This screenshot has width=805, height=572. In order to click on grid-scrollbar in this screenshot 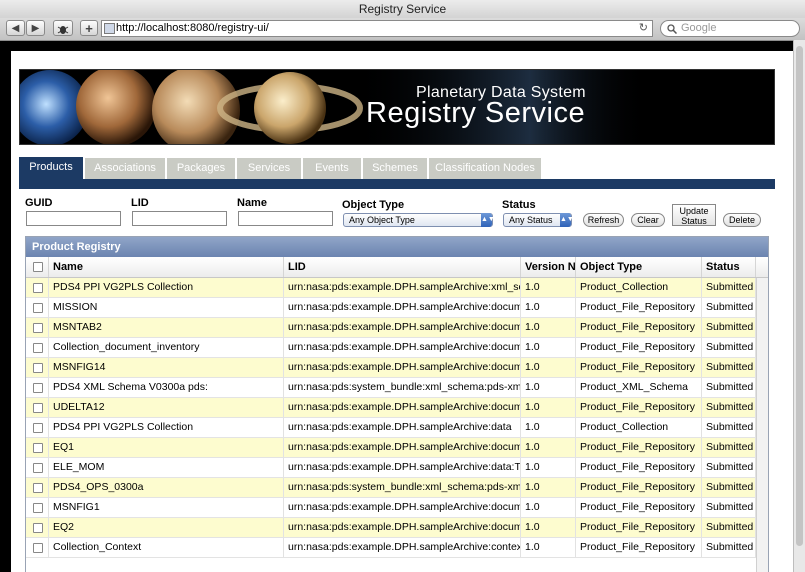, I will do `click(762, 425)`.